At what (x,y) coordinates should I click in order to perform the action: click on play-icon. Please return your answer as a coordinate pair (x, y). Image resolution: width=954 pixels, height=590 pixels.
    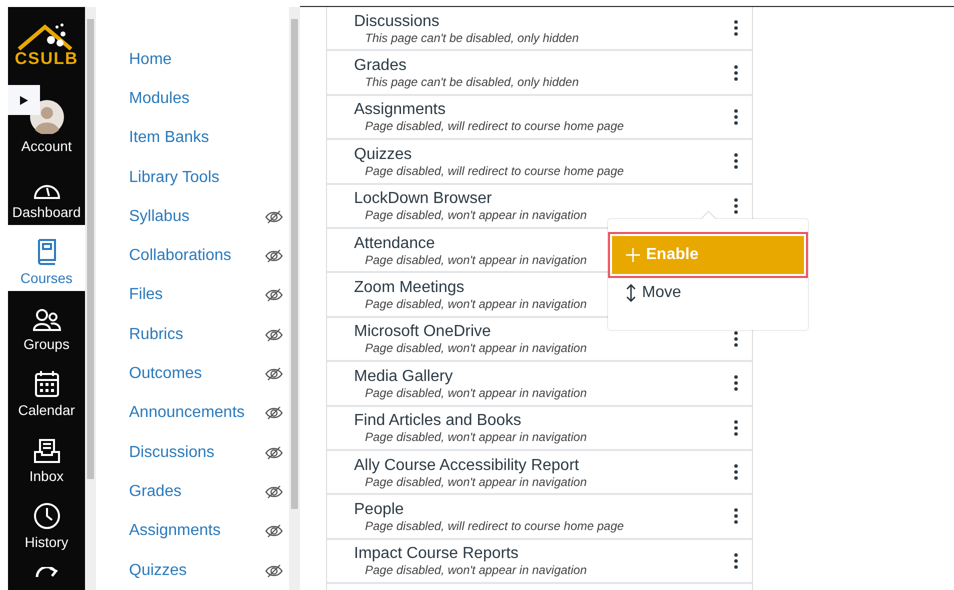
    Looking at the image, I should click on (24, 100).